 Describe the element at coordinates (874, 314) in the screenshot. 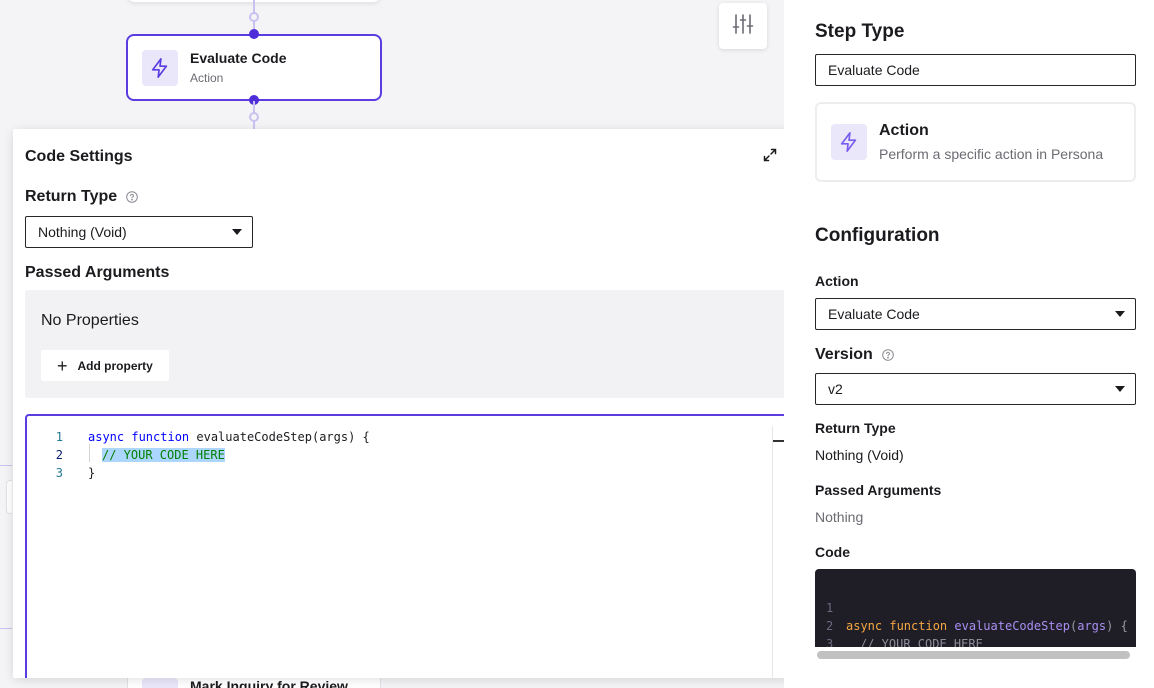

I see `action-select-value: Evaluate Code` at that location.